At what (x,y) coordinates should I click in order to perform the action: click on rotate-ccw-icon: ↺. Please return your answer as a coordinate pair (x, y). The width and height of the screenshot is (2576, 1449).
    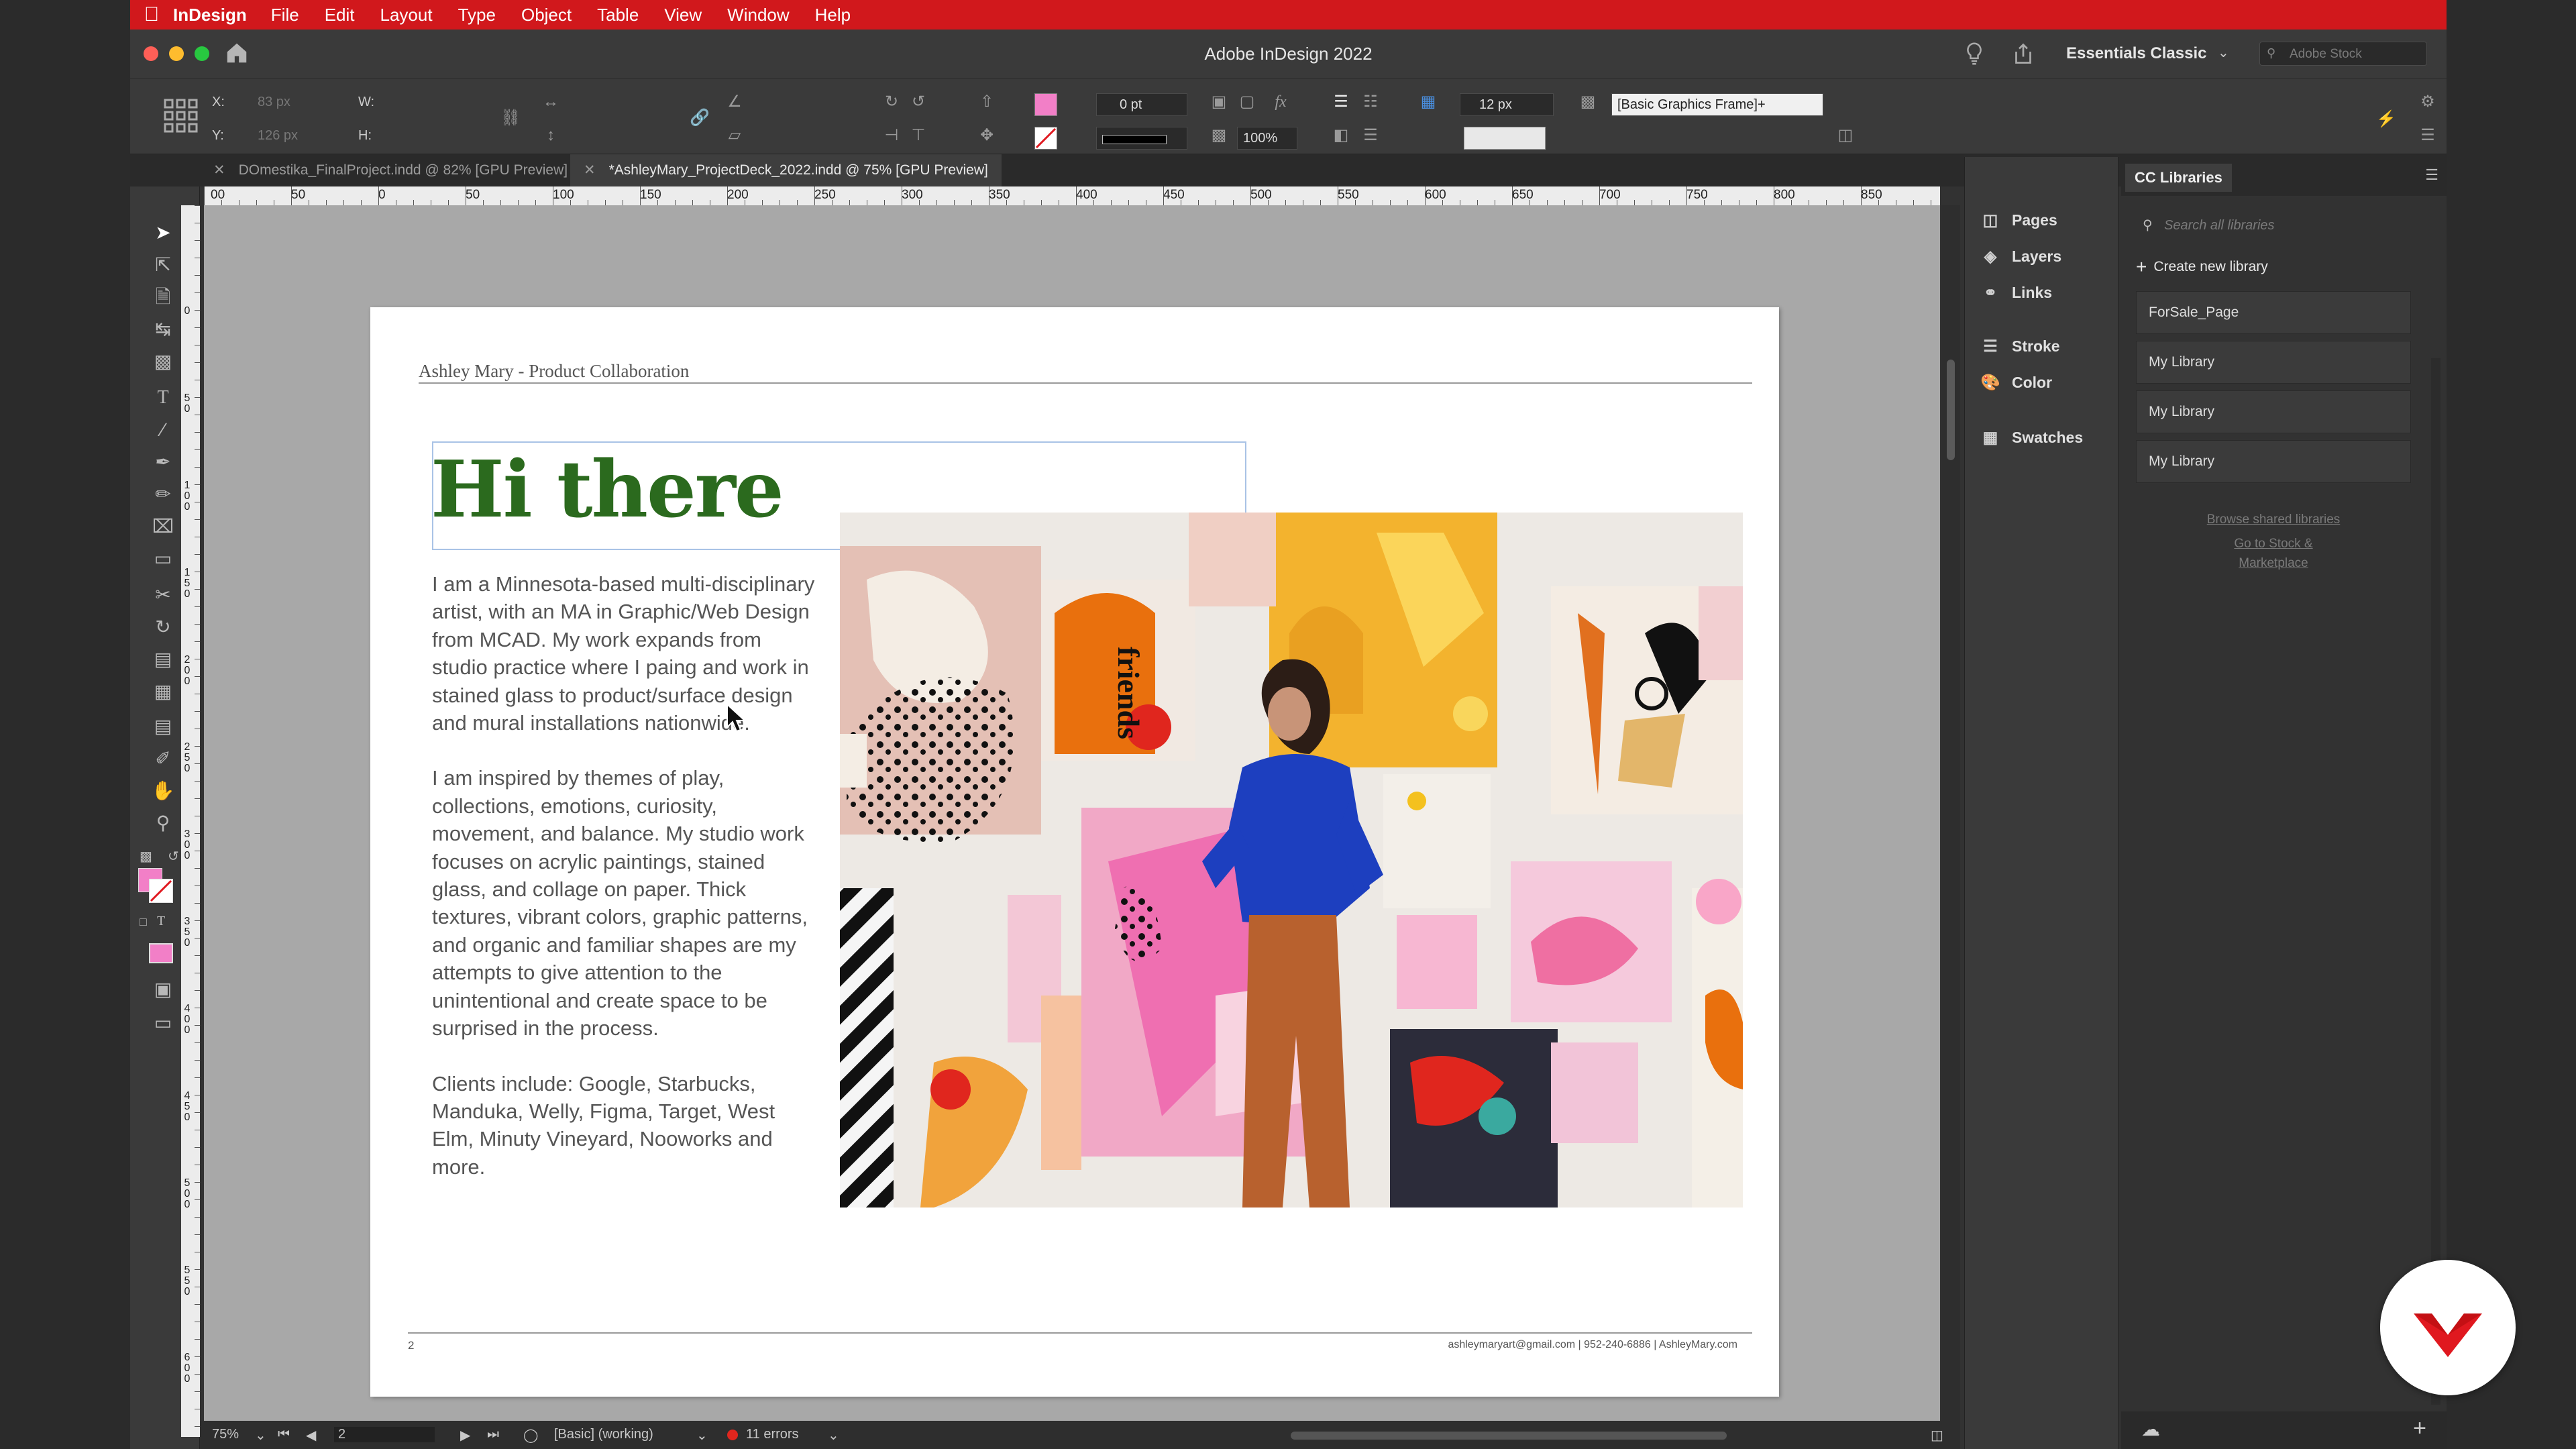
    Looking at the image, I should click on (918, 102).